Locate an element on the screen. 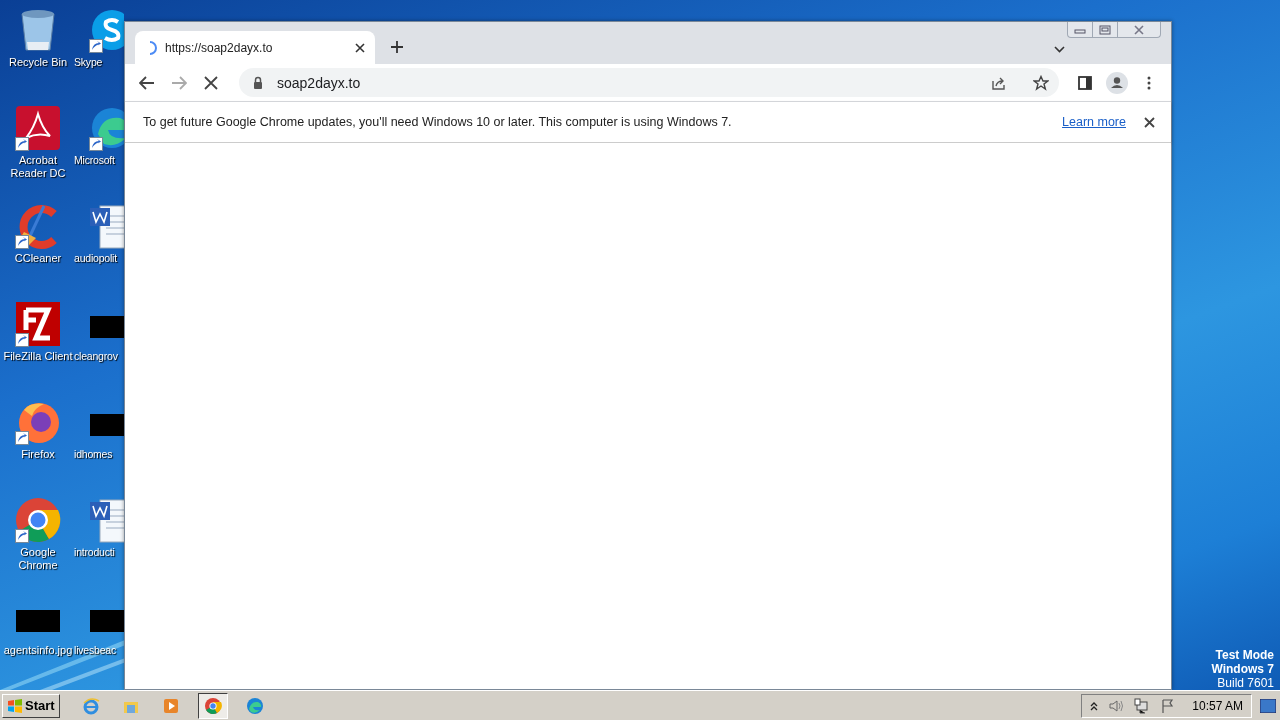 The image size is (1280, 720). browser-tab: https://soap2dayx.to is located at coordinates (255, 47).